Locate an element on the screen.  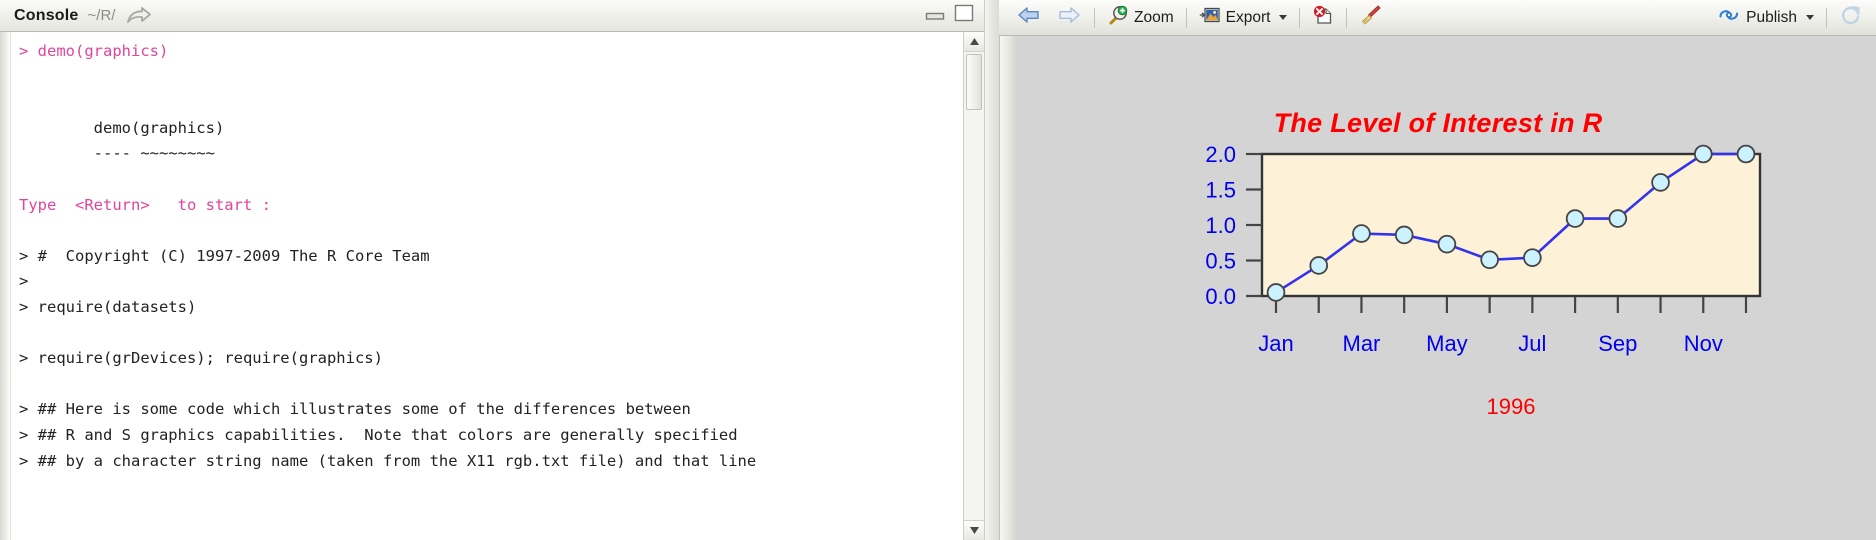
magnifier-plus-icon is located at coordinates (1118, 17).